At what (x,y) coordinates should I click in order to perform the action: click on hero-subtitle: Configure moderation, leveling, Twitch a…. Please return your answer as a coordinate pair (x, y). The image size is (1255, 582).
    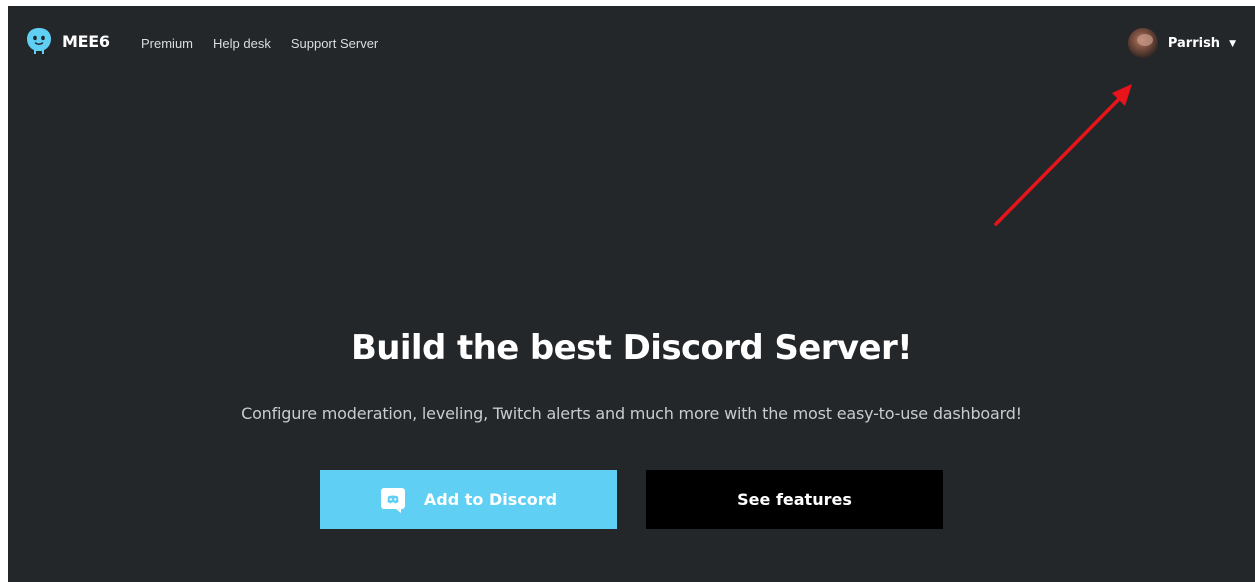
    Looking at the image, I should click on (631, 413).